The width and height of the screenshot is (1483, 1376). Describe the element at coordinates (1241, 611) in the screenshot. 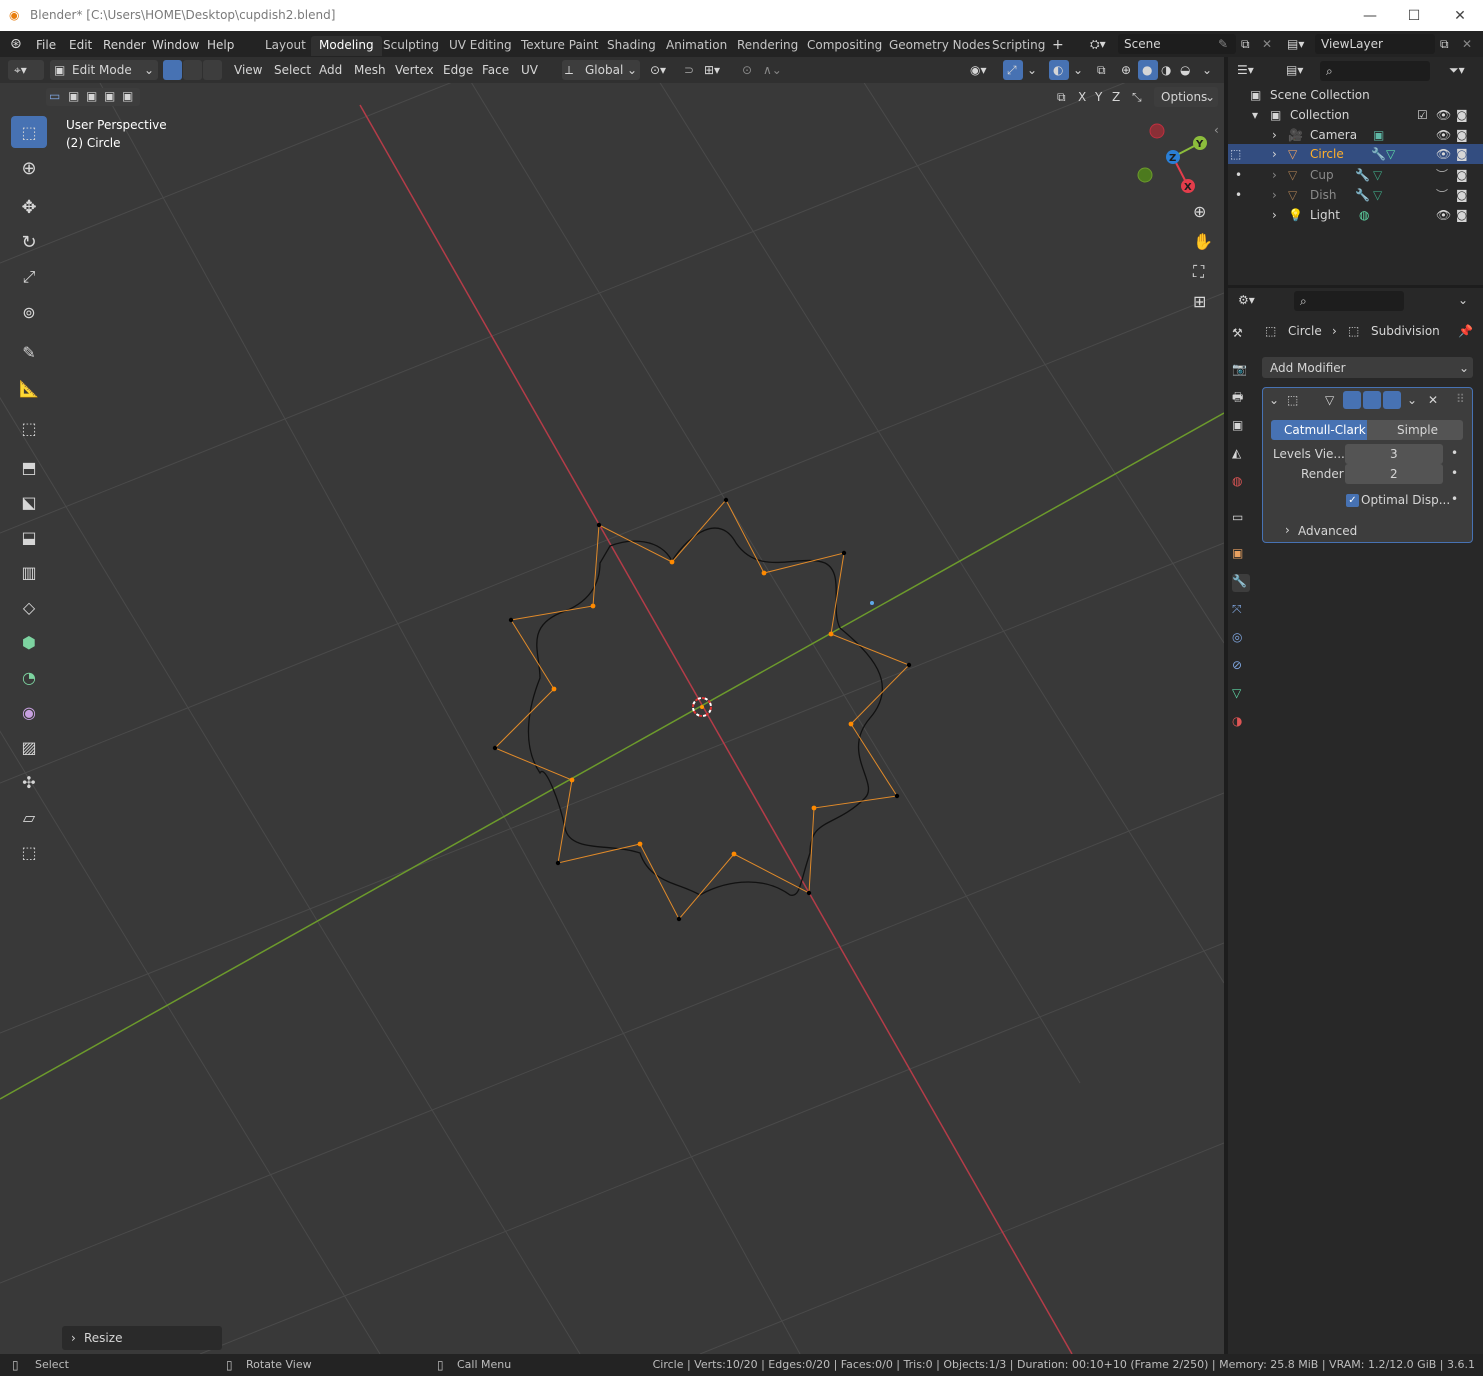

I see `particles-tab-icon: ⤧` at that location.